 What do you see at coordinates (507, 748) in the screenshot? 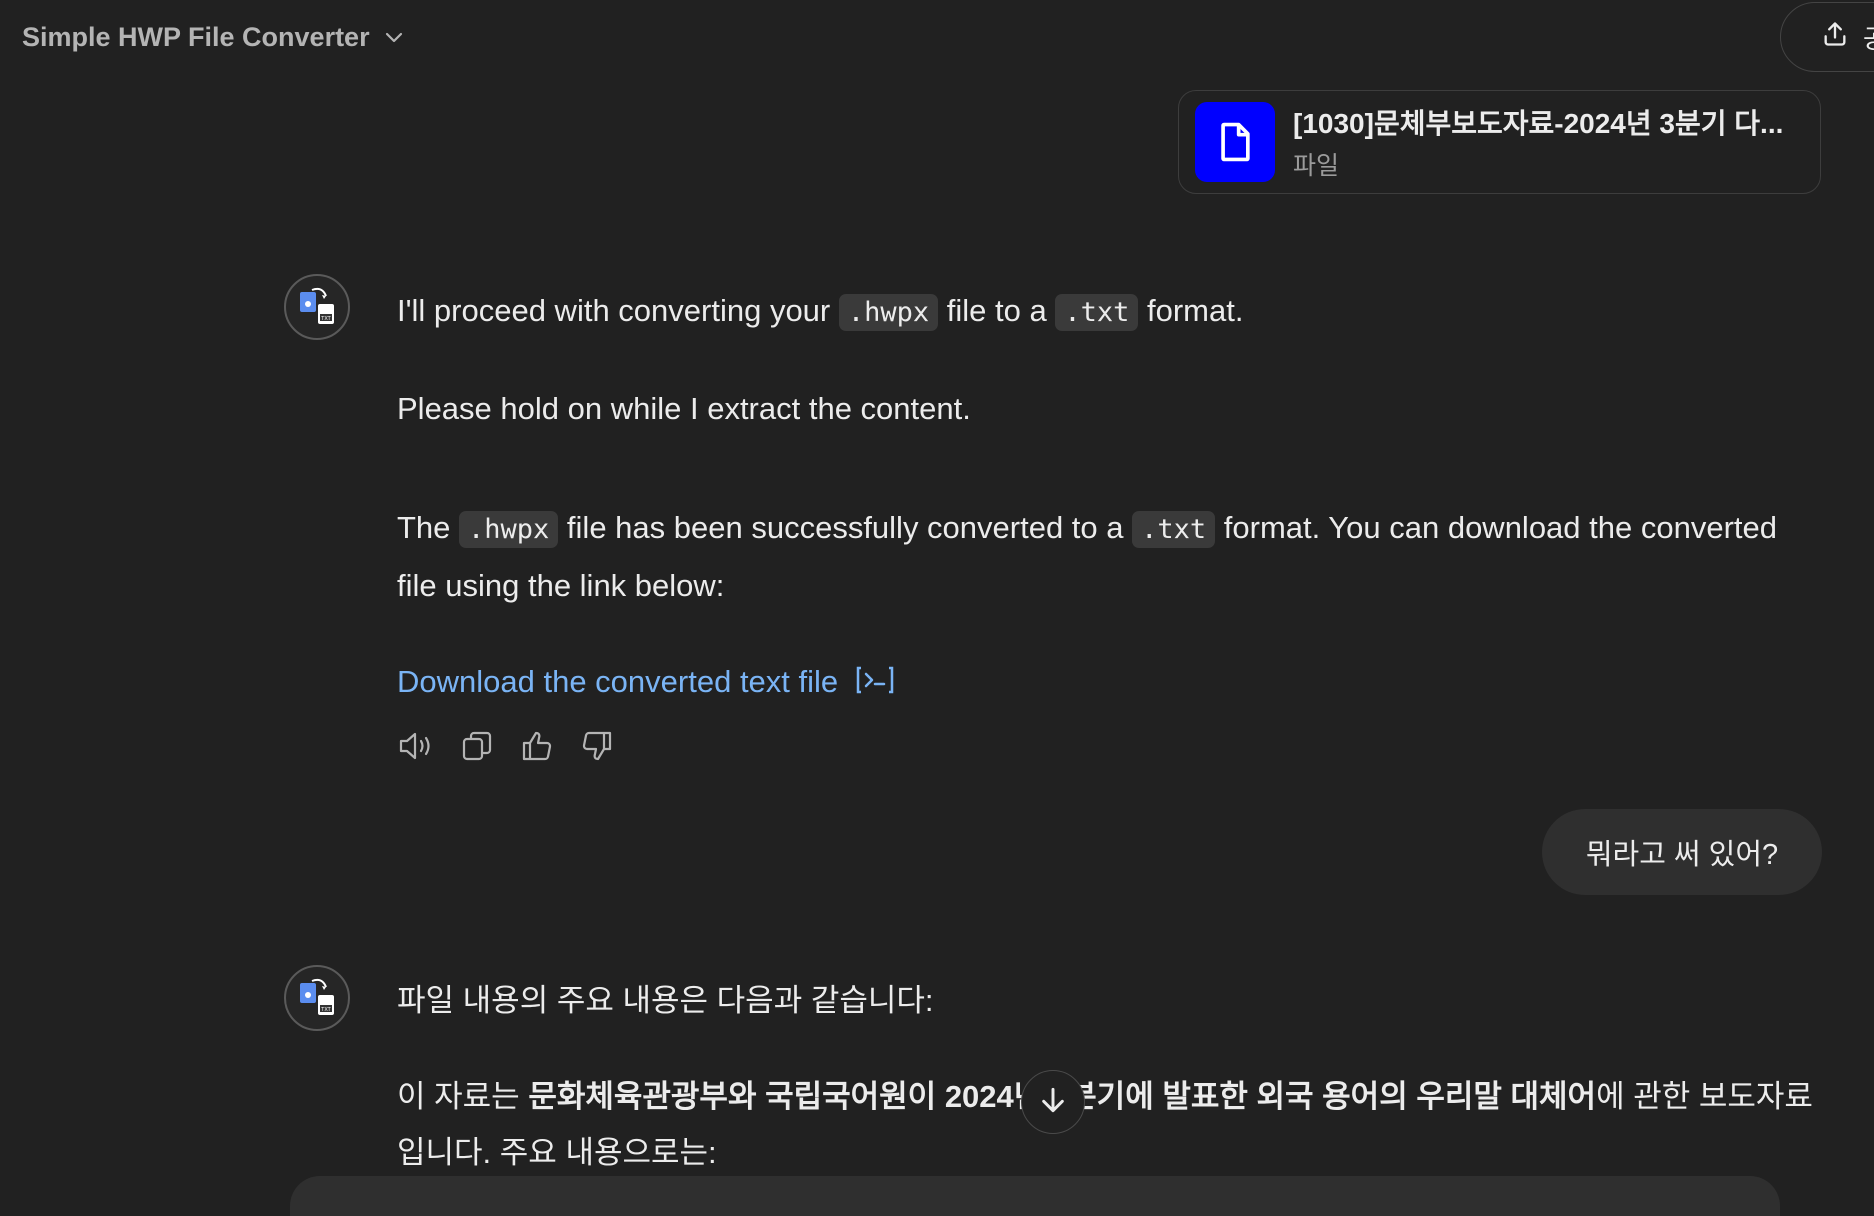
I see `message-actions` at bounding box center [507, 748].